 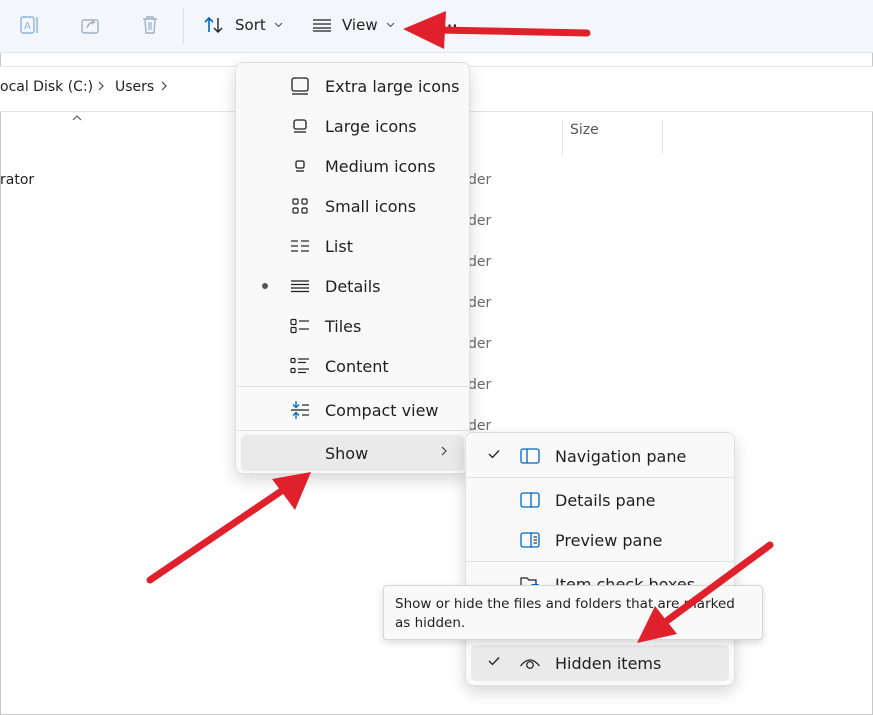 I want to click on small-icons-icon, so click(x=300, y=206).